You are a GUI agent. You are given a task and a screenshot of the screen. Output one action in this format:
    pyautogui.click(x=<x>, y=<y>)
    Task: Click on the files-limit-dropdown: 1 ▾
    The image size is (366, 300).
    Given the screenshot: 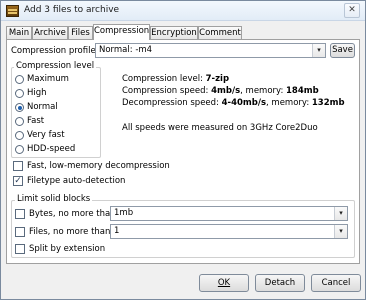 What is the action you would take?
    pyautogui.click(x=229, y=231)
    